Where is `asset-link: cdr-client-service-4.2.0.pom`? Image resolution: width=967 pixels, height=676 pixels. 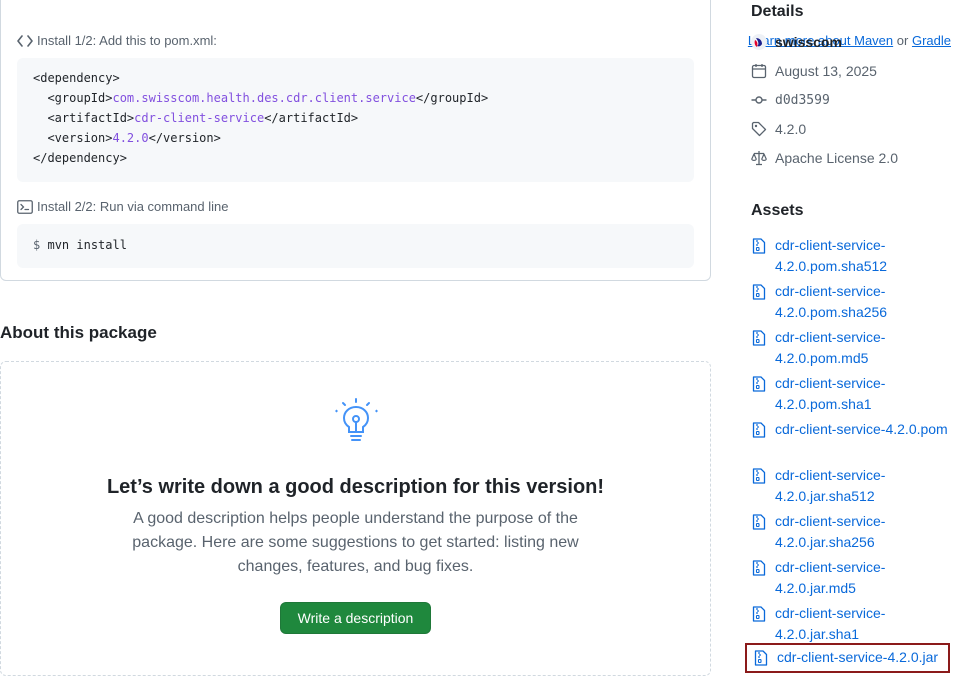
asset-link: cdr-client-service-4.2.0.pom is located at coordinates (851, 429).